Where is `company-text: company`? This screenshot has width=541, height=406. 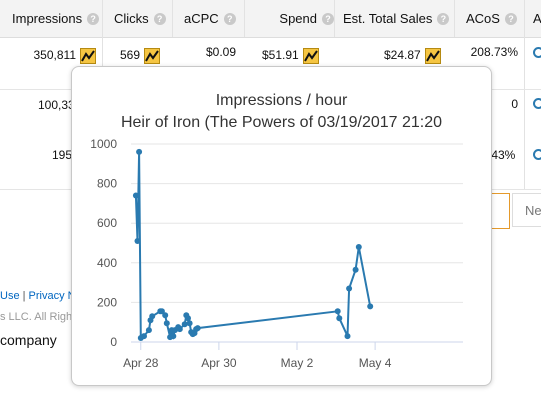
company-text: company is located at coordinates (28, 340).